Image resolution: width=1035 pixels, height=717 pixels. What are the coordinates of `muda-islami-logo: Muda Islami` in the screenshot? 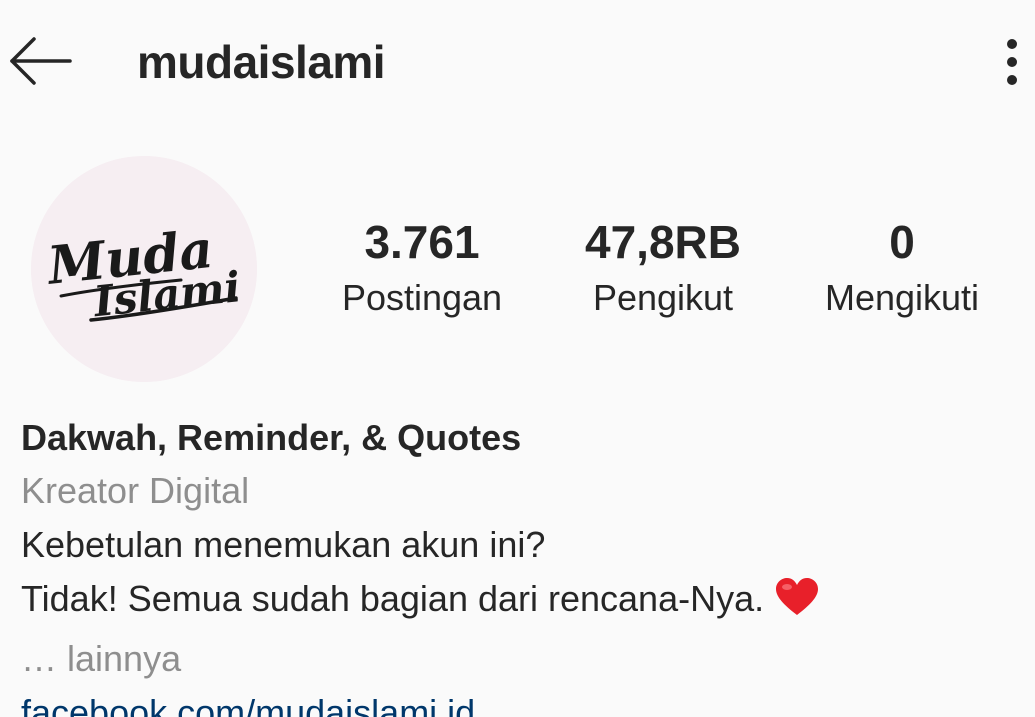 It's located at (144, 269).